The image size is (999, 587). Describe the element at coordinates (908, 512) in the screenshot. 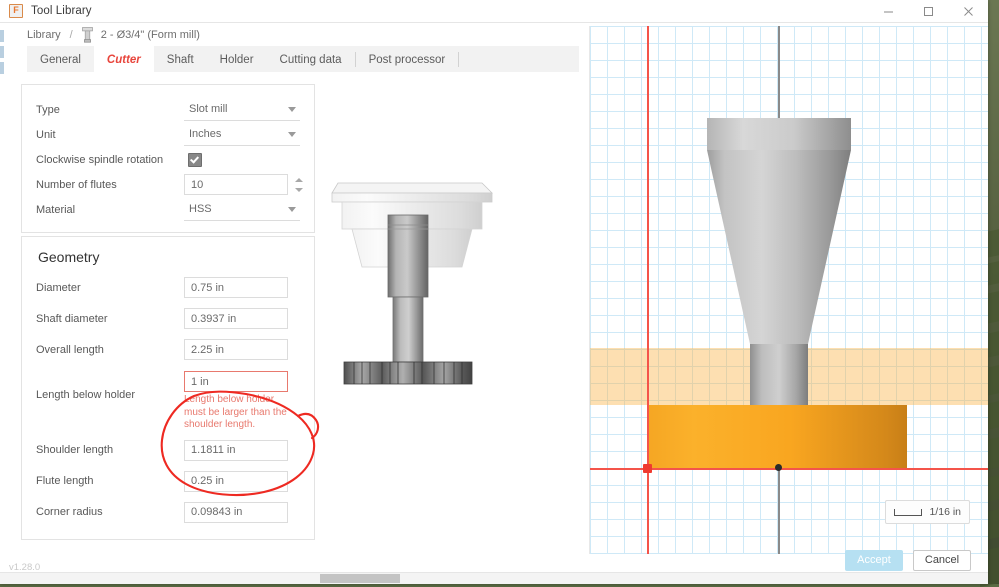

I see `scale-bar-icon` at that location.